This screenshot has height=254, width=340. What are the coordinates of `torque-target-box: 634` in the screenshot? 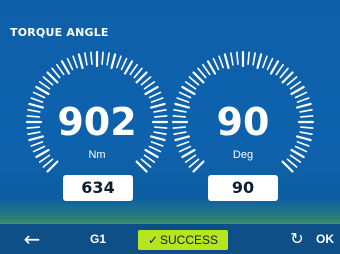 It's located at (98, 188).